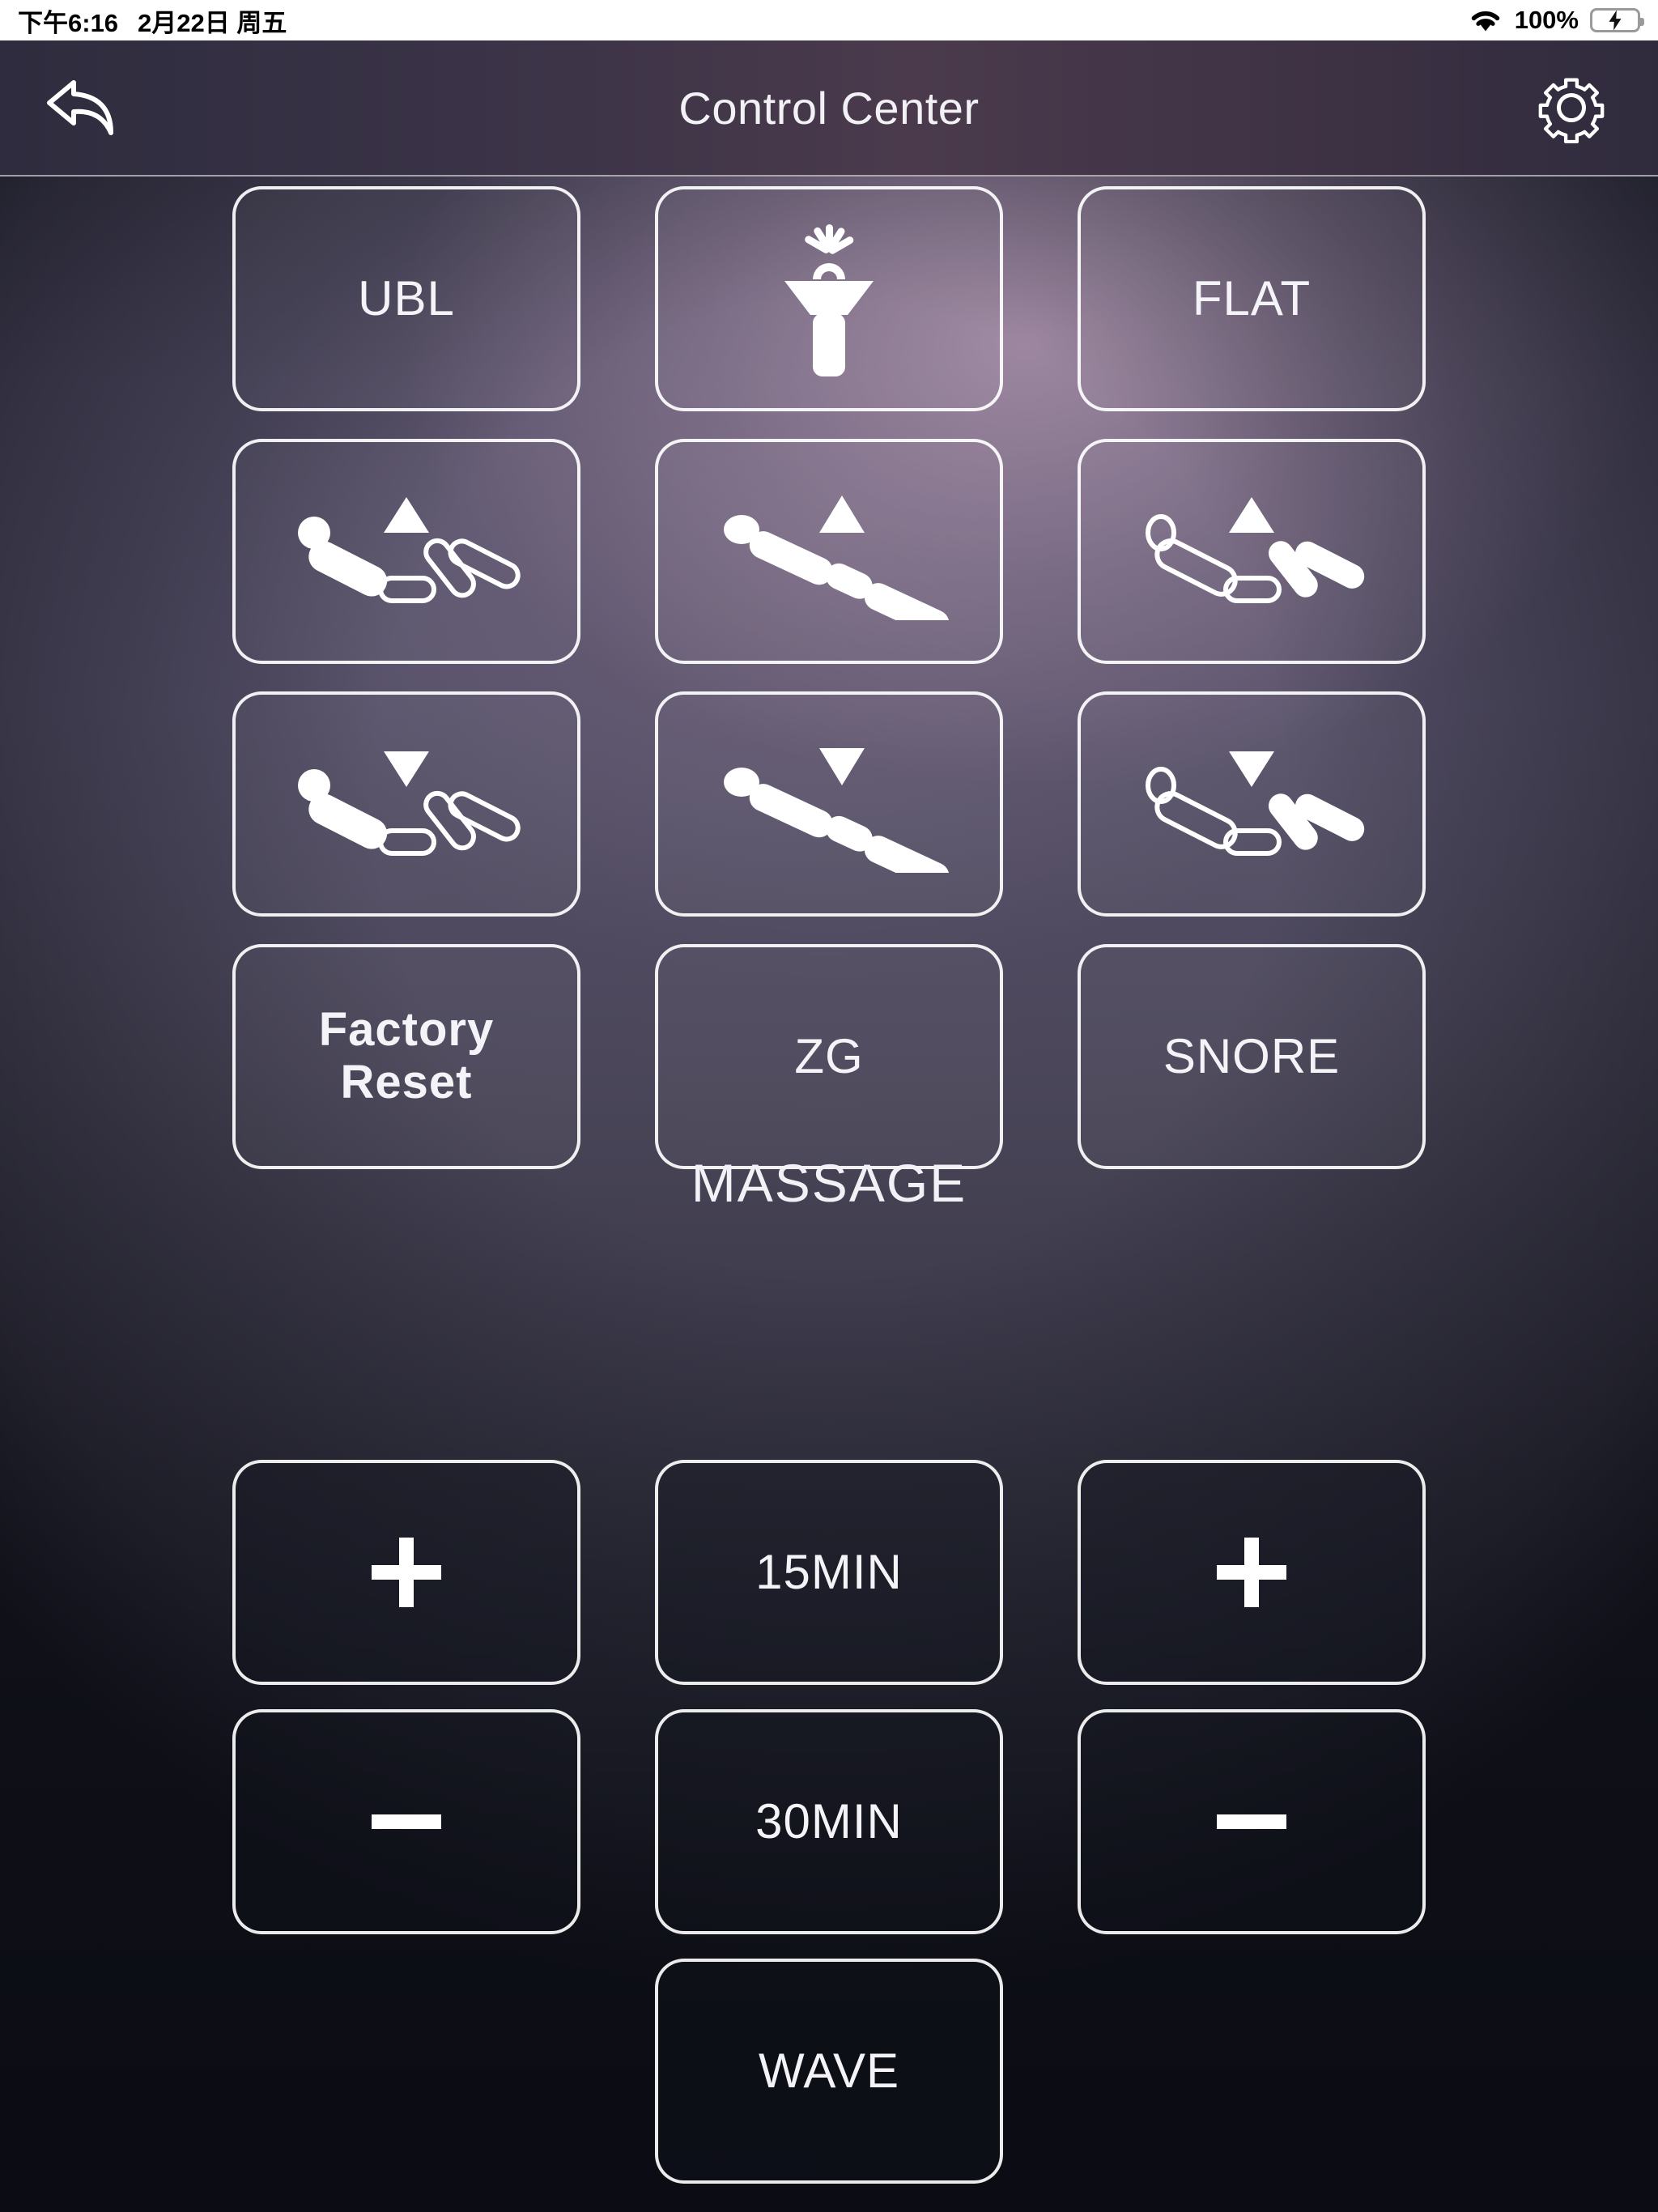 Image resolution: width=1658 pixels, height=2212 pixels. I want to click on control-button-ubl: UBL, so click(406, 299).